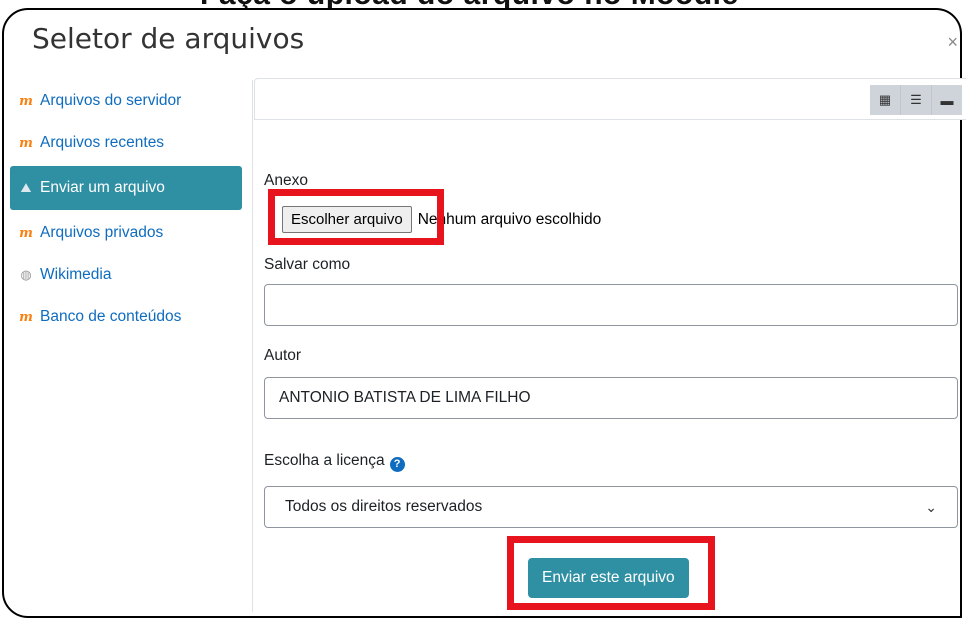  Describe the element at coordinates (26, 187) in the screenshot. I see `upload-icon: ⛰` at that location.